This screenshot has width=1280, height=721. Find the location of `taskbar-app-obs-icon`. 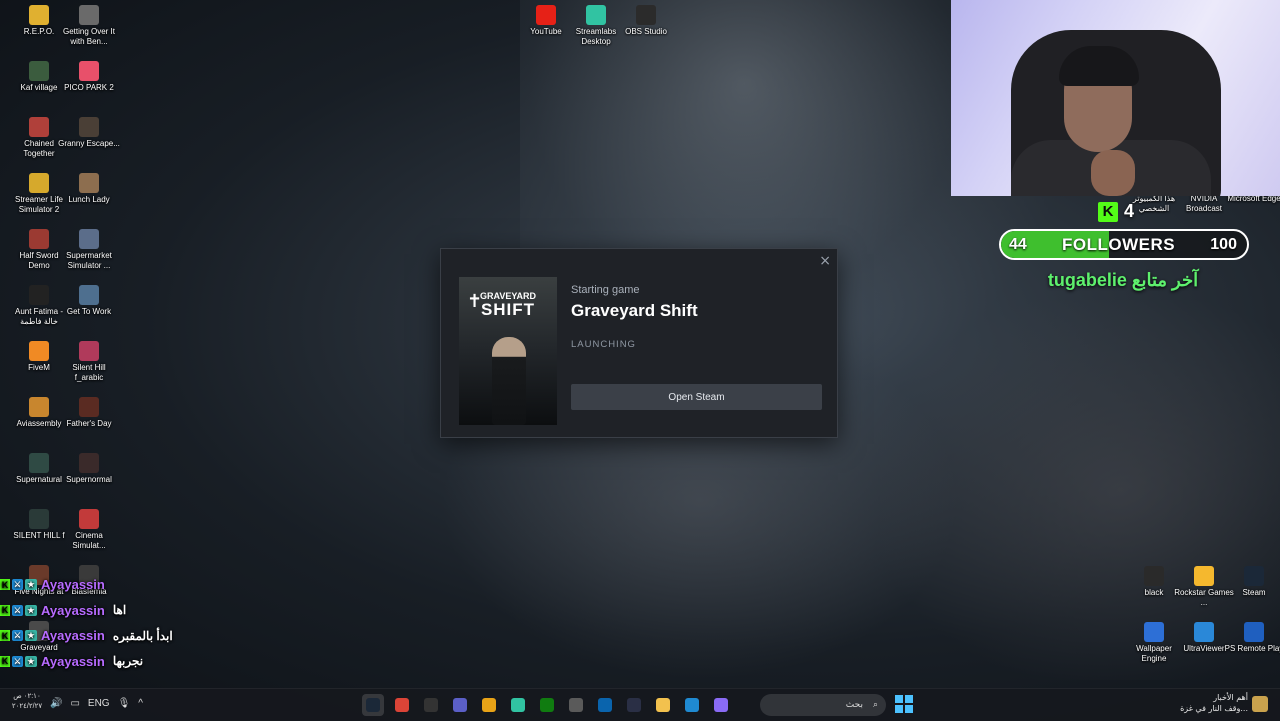

taskbar-app-obs-icon is located at coordinates (431, 705).